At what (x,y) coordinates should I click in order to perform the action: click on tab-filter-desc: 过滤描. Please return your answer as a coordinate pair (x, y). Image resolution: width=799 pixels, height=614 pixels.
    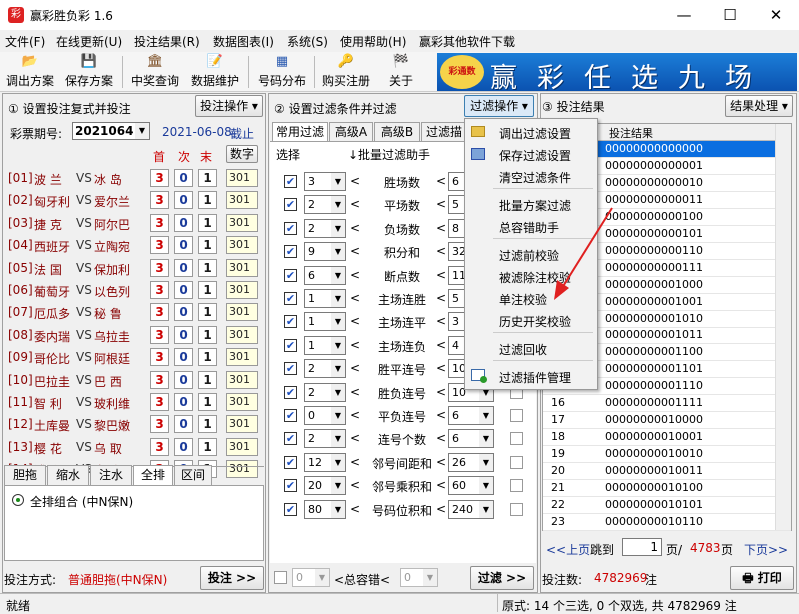
    Looking at the image, I should click on (444, 132).